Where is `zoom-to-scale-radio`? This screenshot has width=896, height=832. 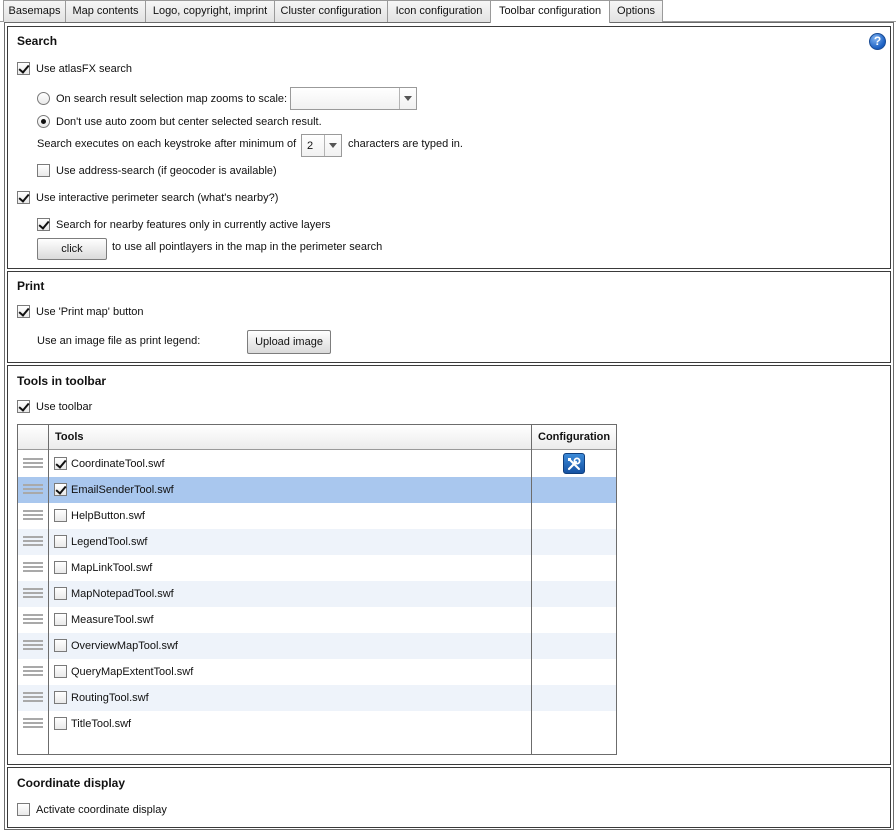 zoom-to-scale-radio is located at coordinates (43, 98).